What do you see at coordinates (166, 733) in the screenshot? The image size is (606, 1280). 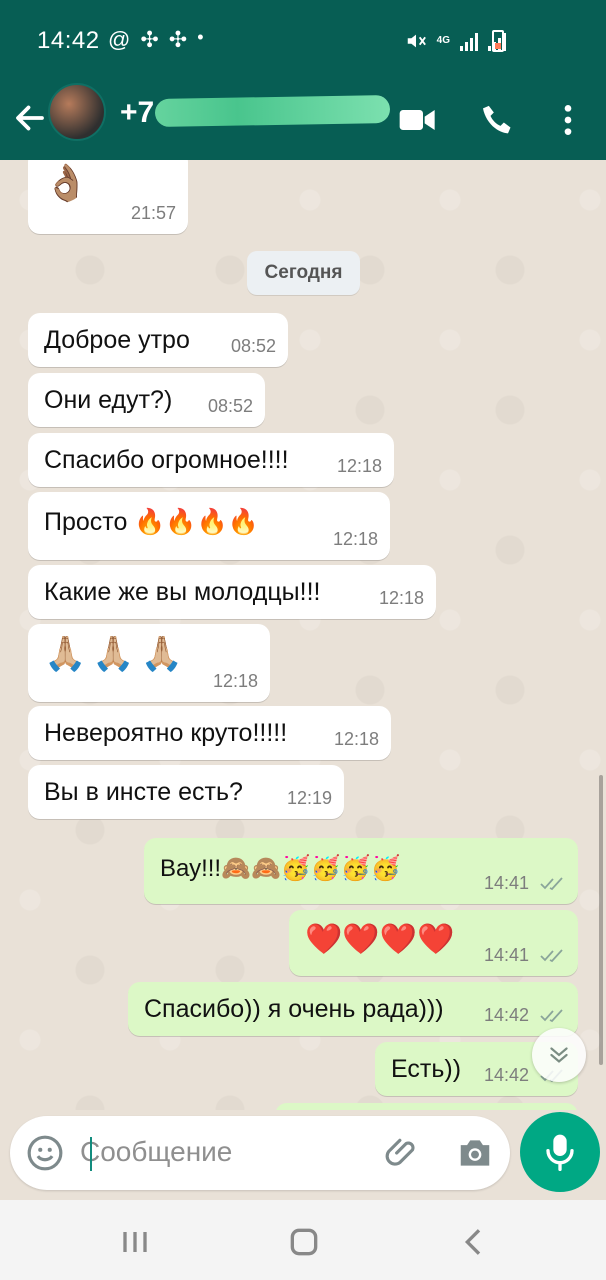 I see `message-text: Невероятно круто!!!!!` at bounding box center [166, 733].